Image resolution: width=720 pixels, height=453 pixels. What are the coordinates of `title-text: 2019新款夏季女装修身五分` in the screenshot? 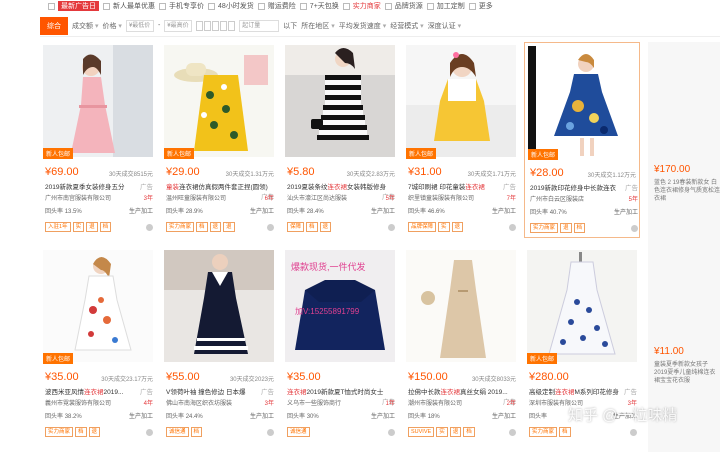 It's located at (85, 187).